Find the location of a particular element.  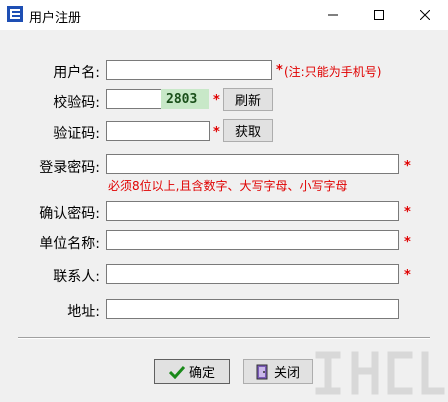

username-note: (注:只能为手机号) is located at coordinates (333, 72).